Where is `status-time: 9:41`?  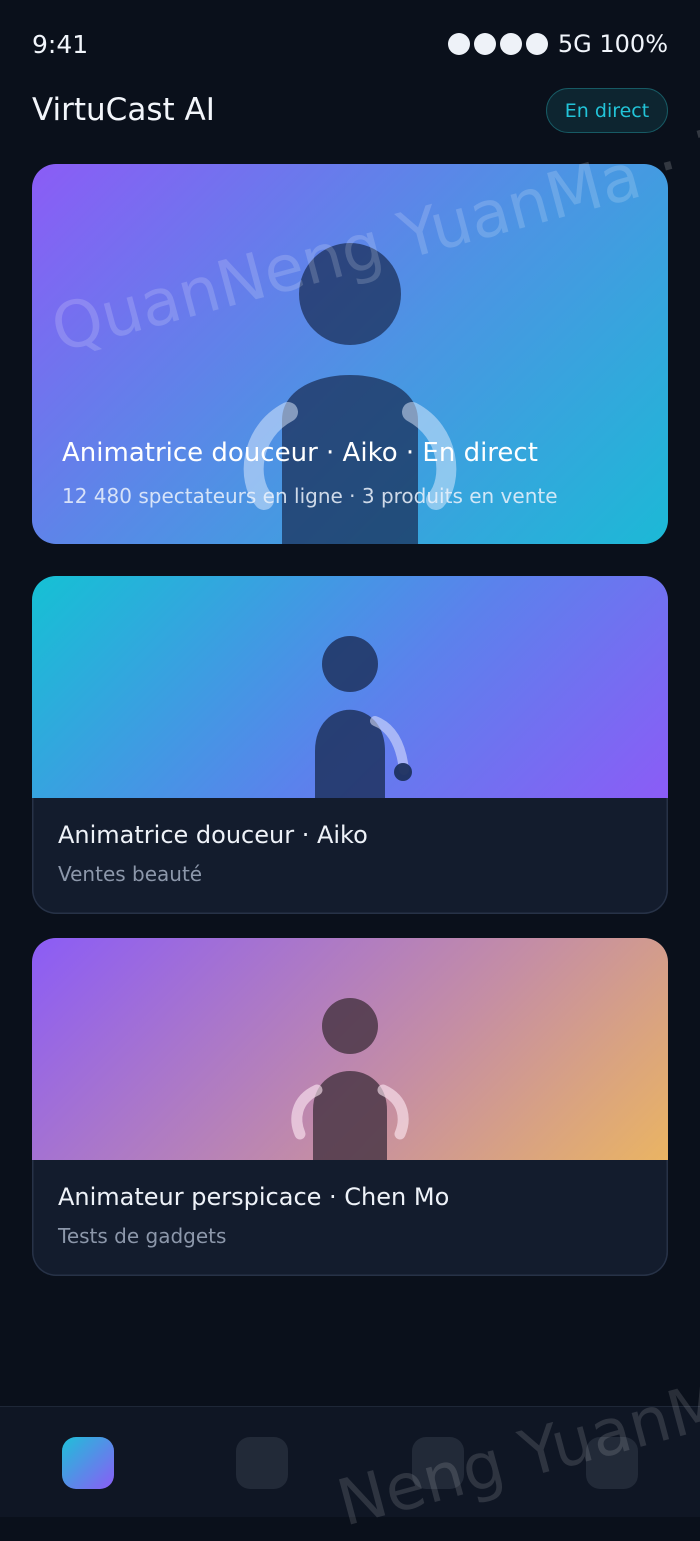
status-time: 9:41 is located at coordinates (60, 44).